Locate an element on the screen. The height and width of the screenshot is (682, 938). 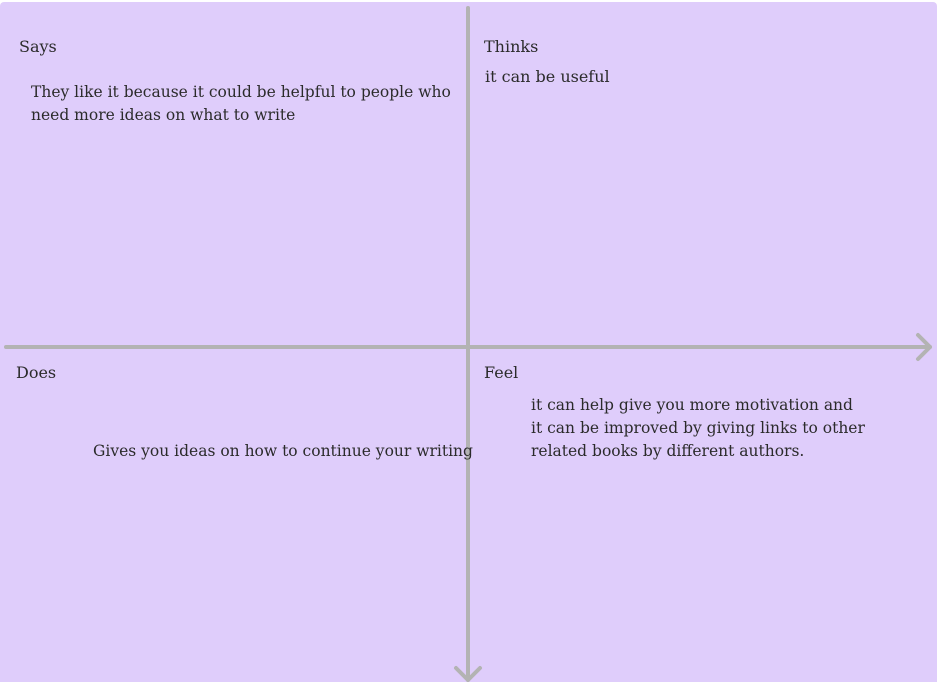
thinks-quadrant-title: Thinks is located at coordinates (511, 46).